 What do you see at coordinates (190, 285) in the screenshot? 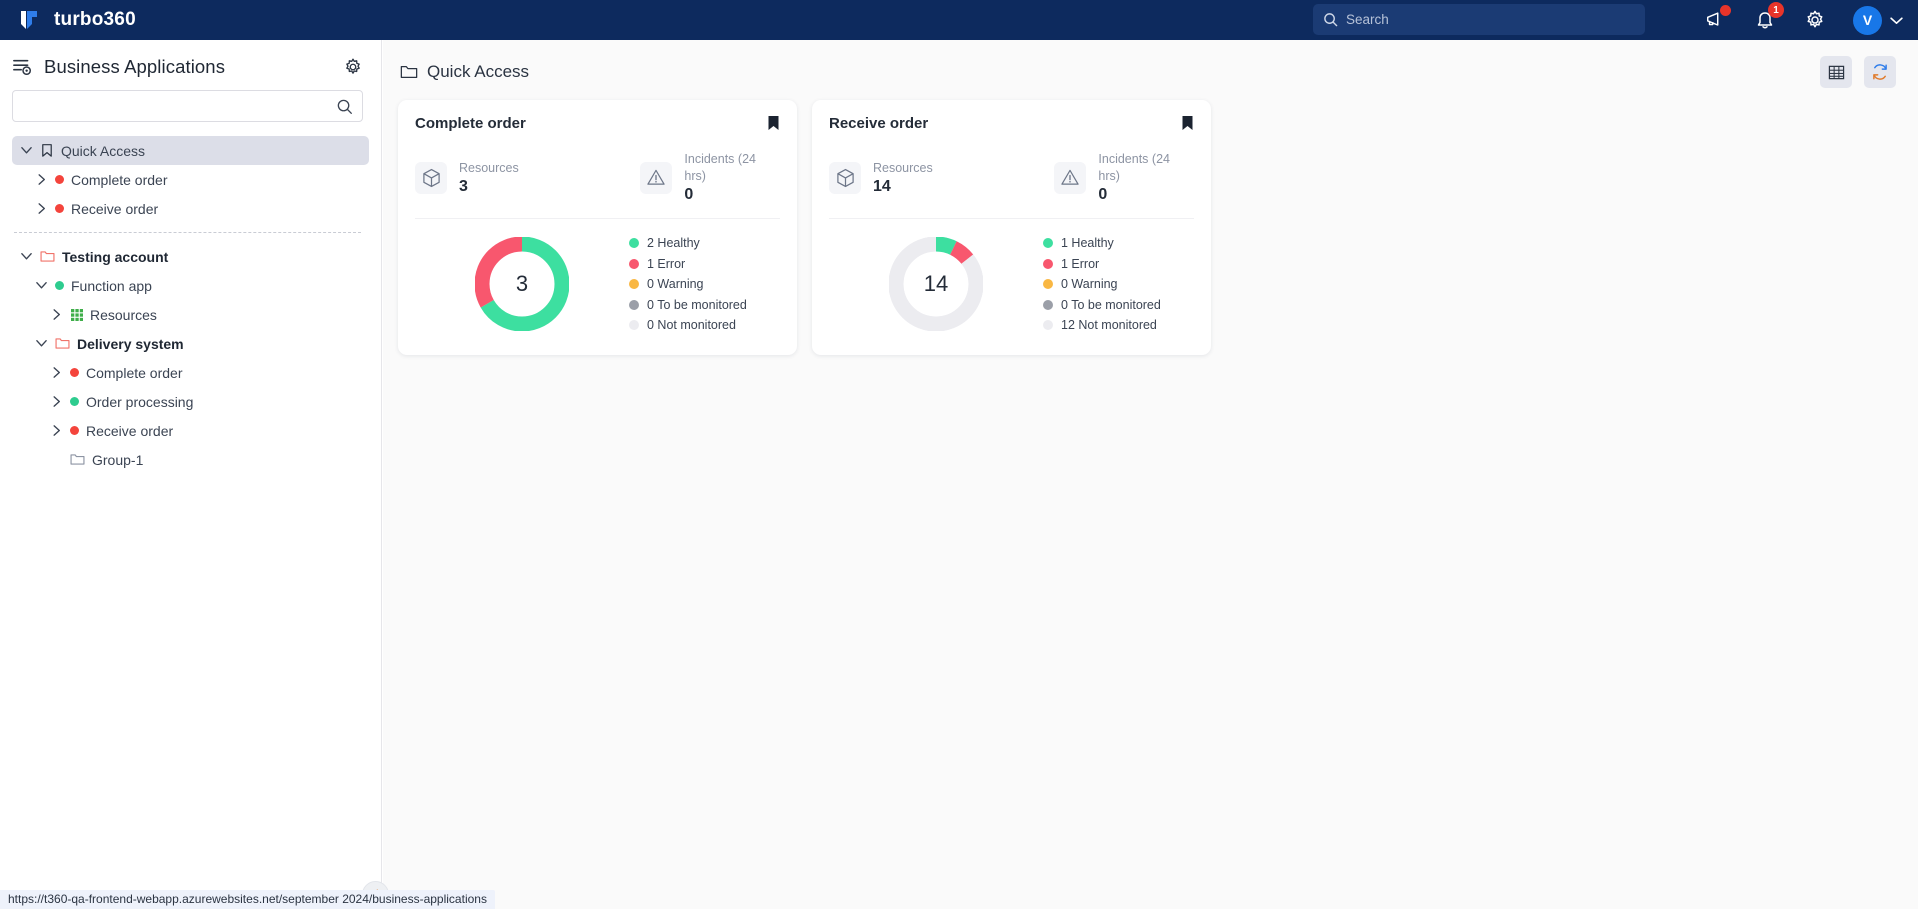
I see `tree-item-function-app: Function app` at bounding box center [190, 285].